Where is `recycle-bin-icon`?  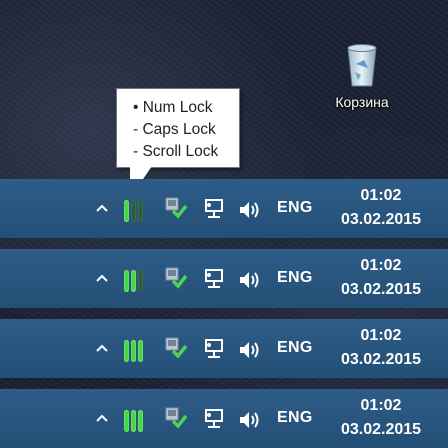
recycle-bin-icon is located at coordinates (362, 65).